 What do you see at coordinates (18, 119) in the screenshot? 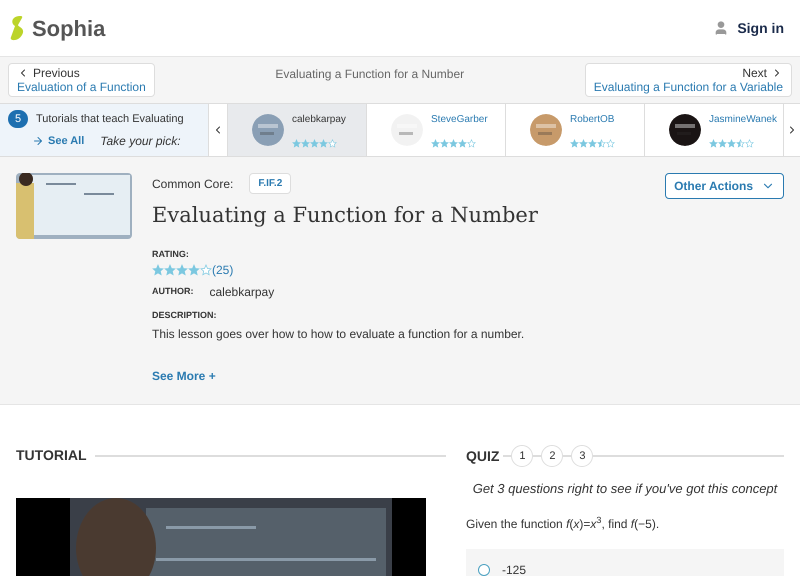
I see `count-badge: 5` at bounding box center [18, 119].